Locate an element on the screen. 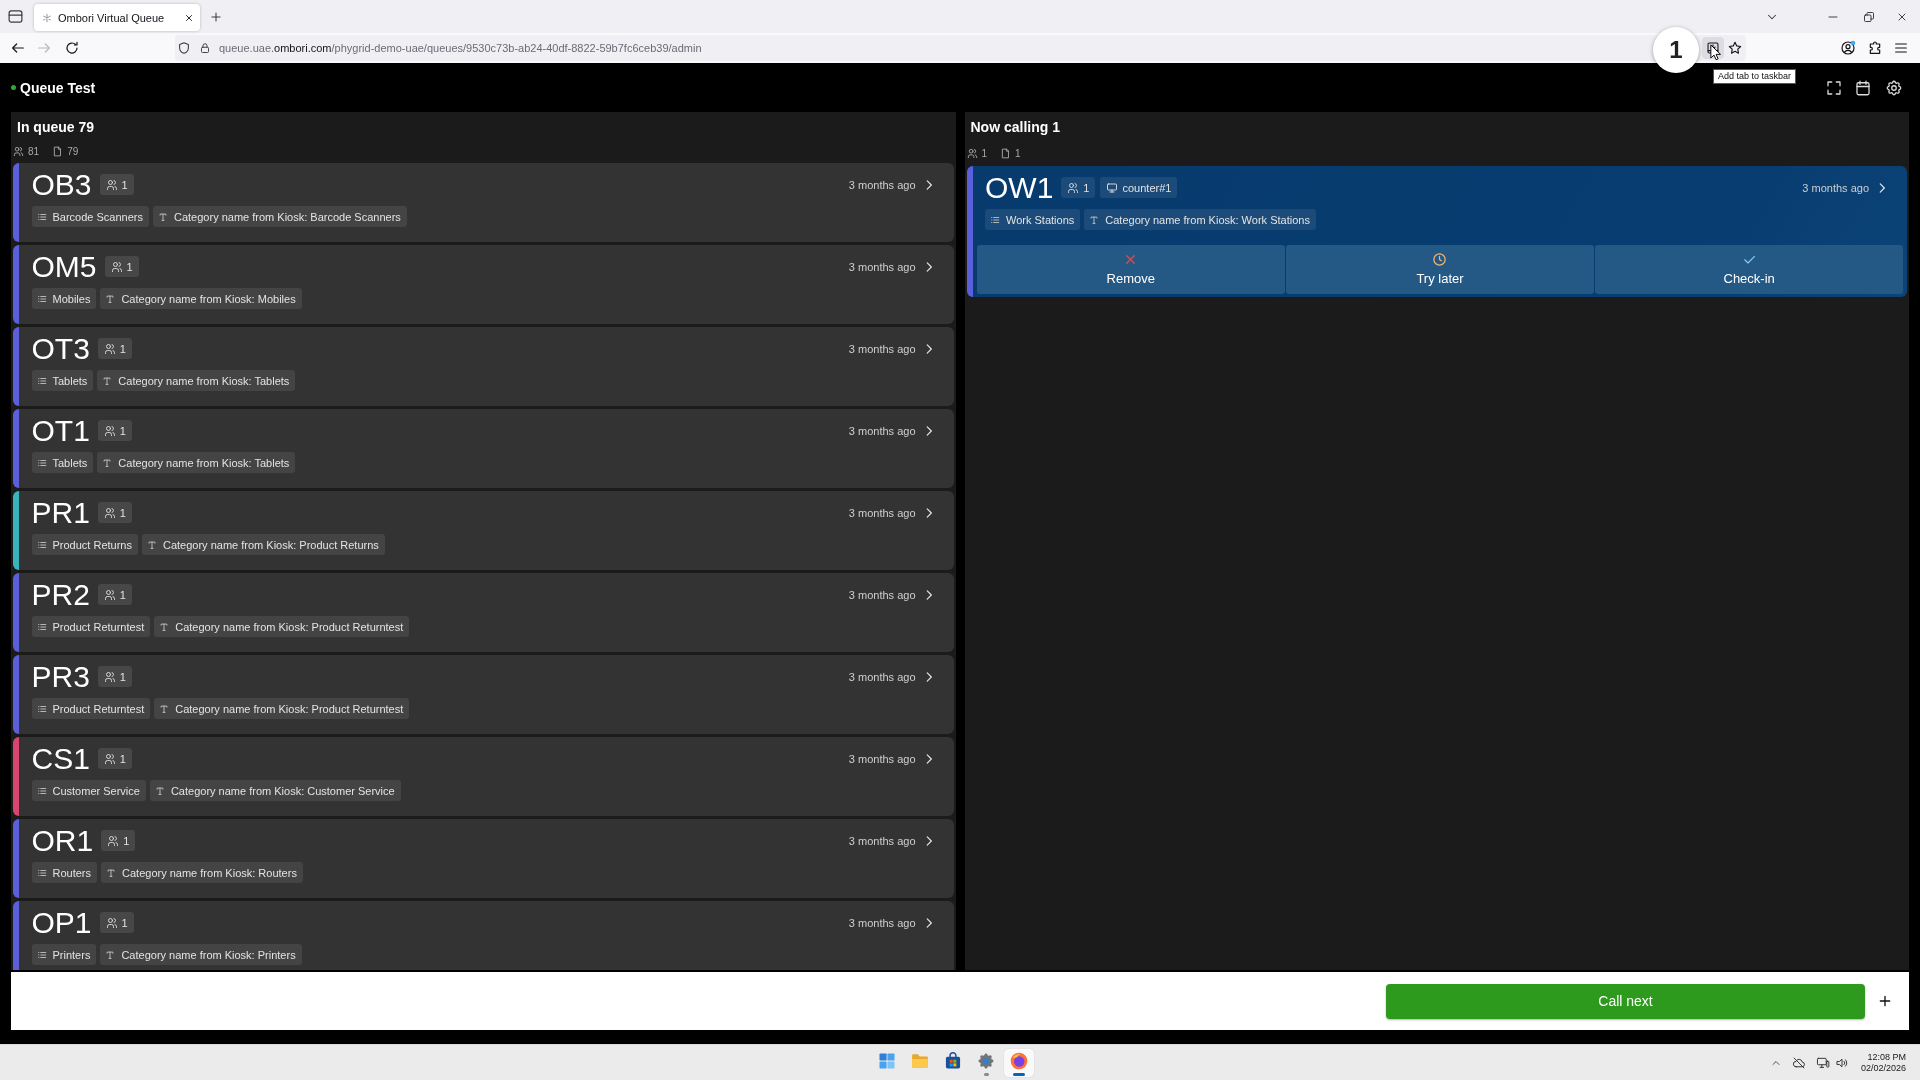 The height and width of the screenshot is (1080, 1920). ticket-card: PR1 1 3 months ago Product Returns Category name from Kiosk: Product Returns is located at coordinates (483, 530).